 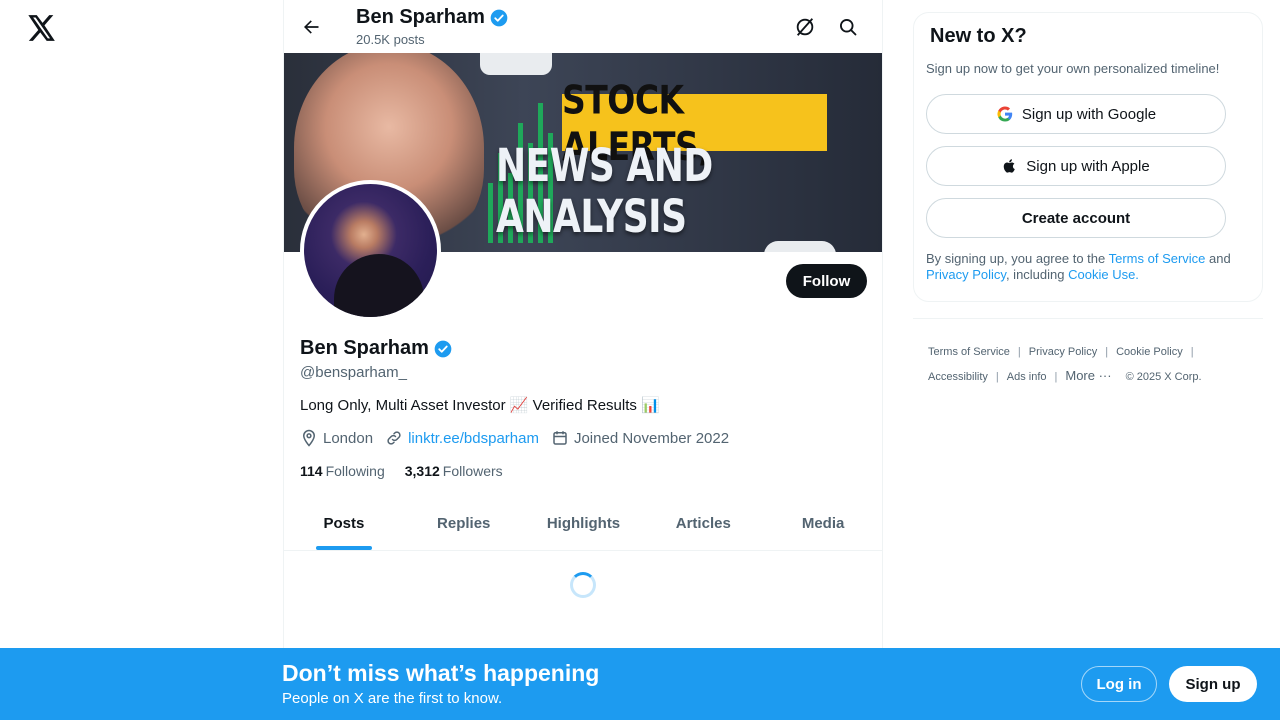 What do you see at coordinates (464, 523) in the screenshot?
I see `tab-replies: Replies` at bounding box center [464, 523].